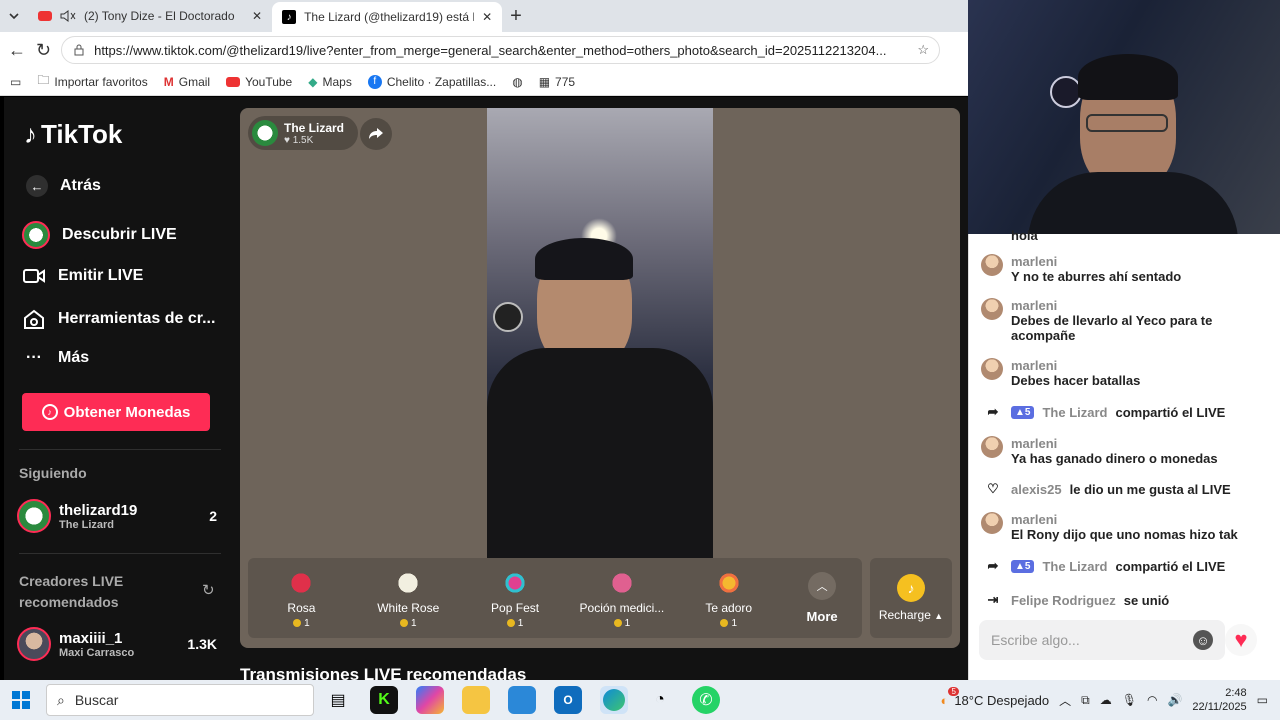  What do you see at coordinates (1027, 412) in the screenshot?
I see `badge-value: 5` at bounding box center [1027, 412].